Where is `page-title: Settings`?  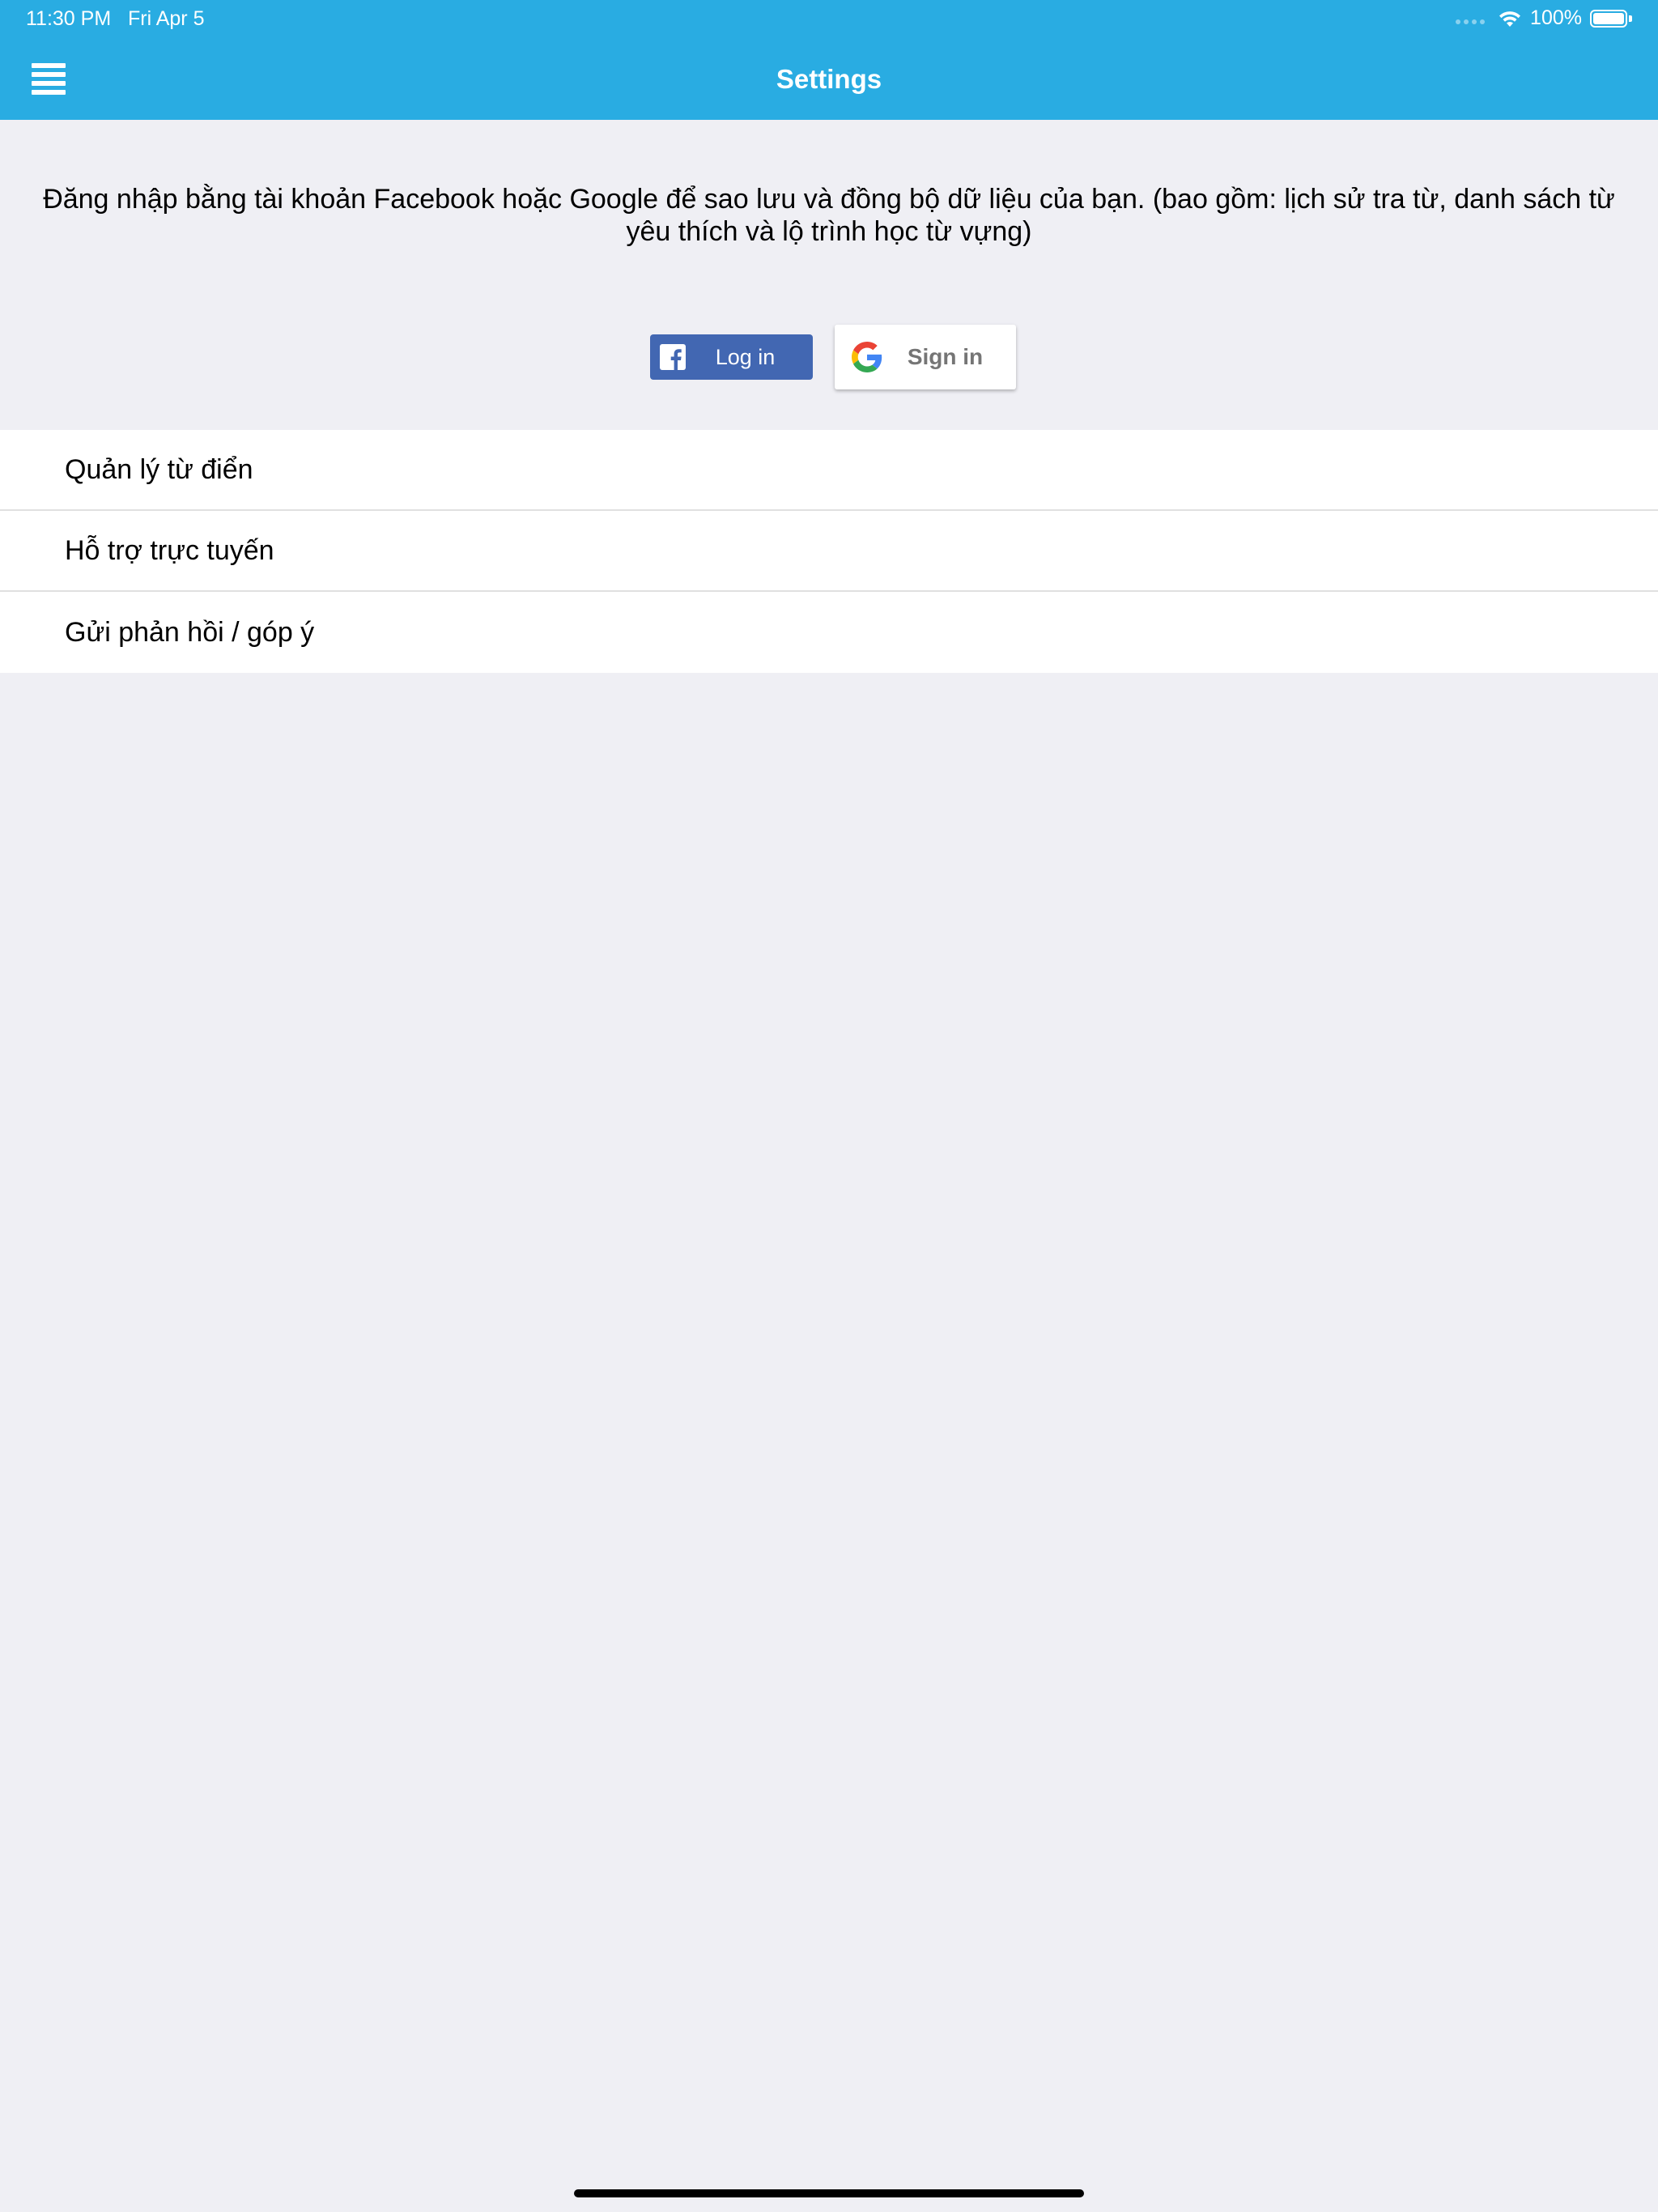
page-title: Settings is located at coordinates (829, 79).